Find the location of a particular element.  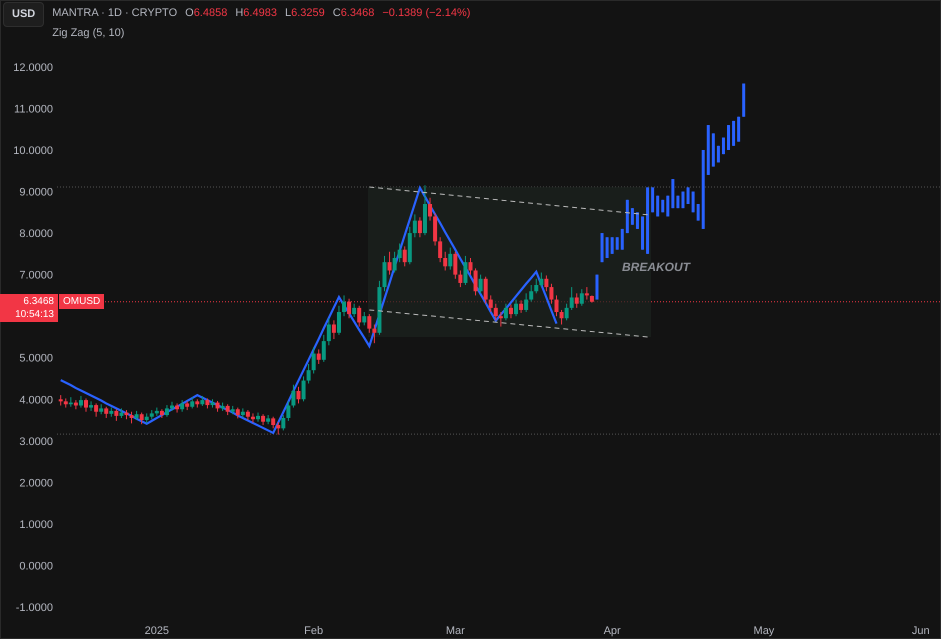

symbol-title: MANTRA · 1D · CRYPTO is located at coordinates (115, 13).